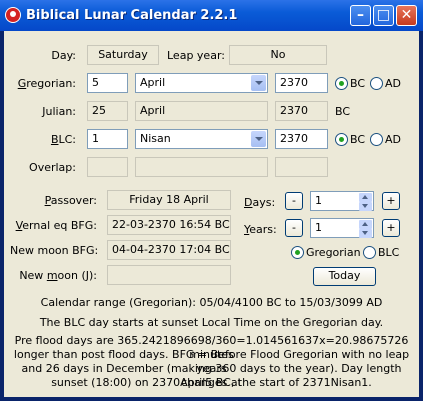 This screenshot has width=423, height=401. I want to click on years-plus-button: +, so click(391, 228).